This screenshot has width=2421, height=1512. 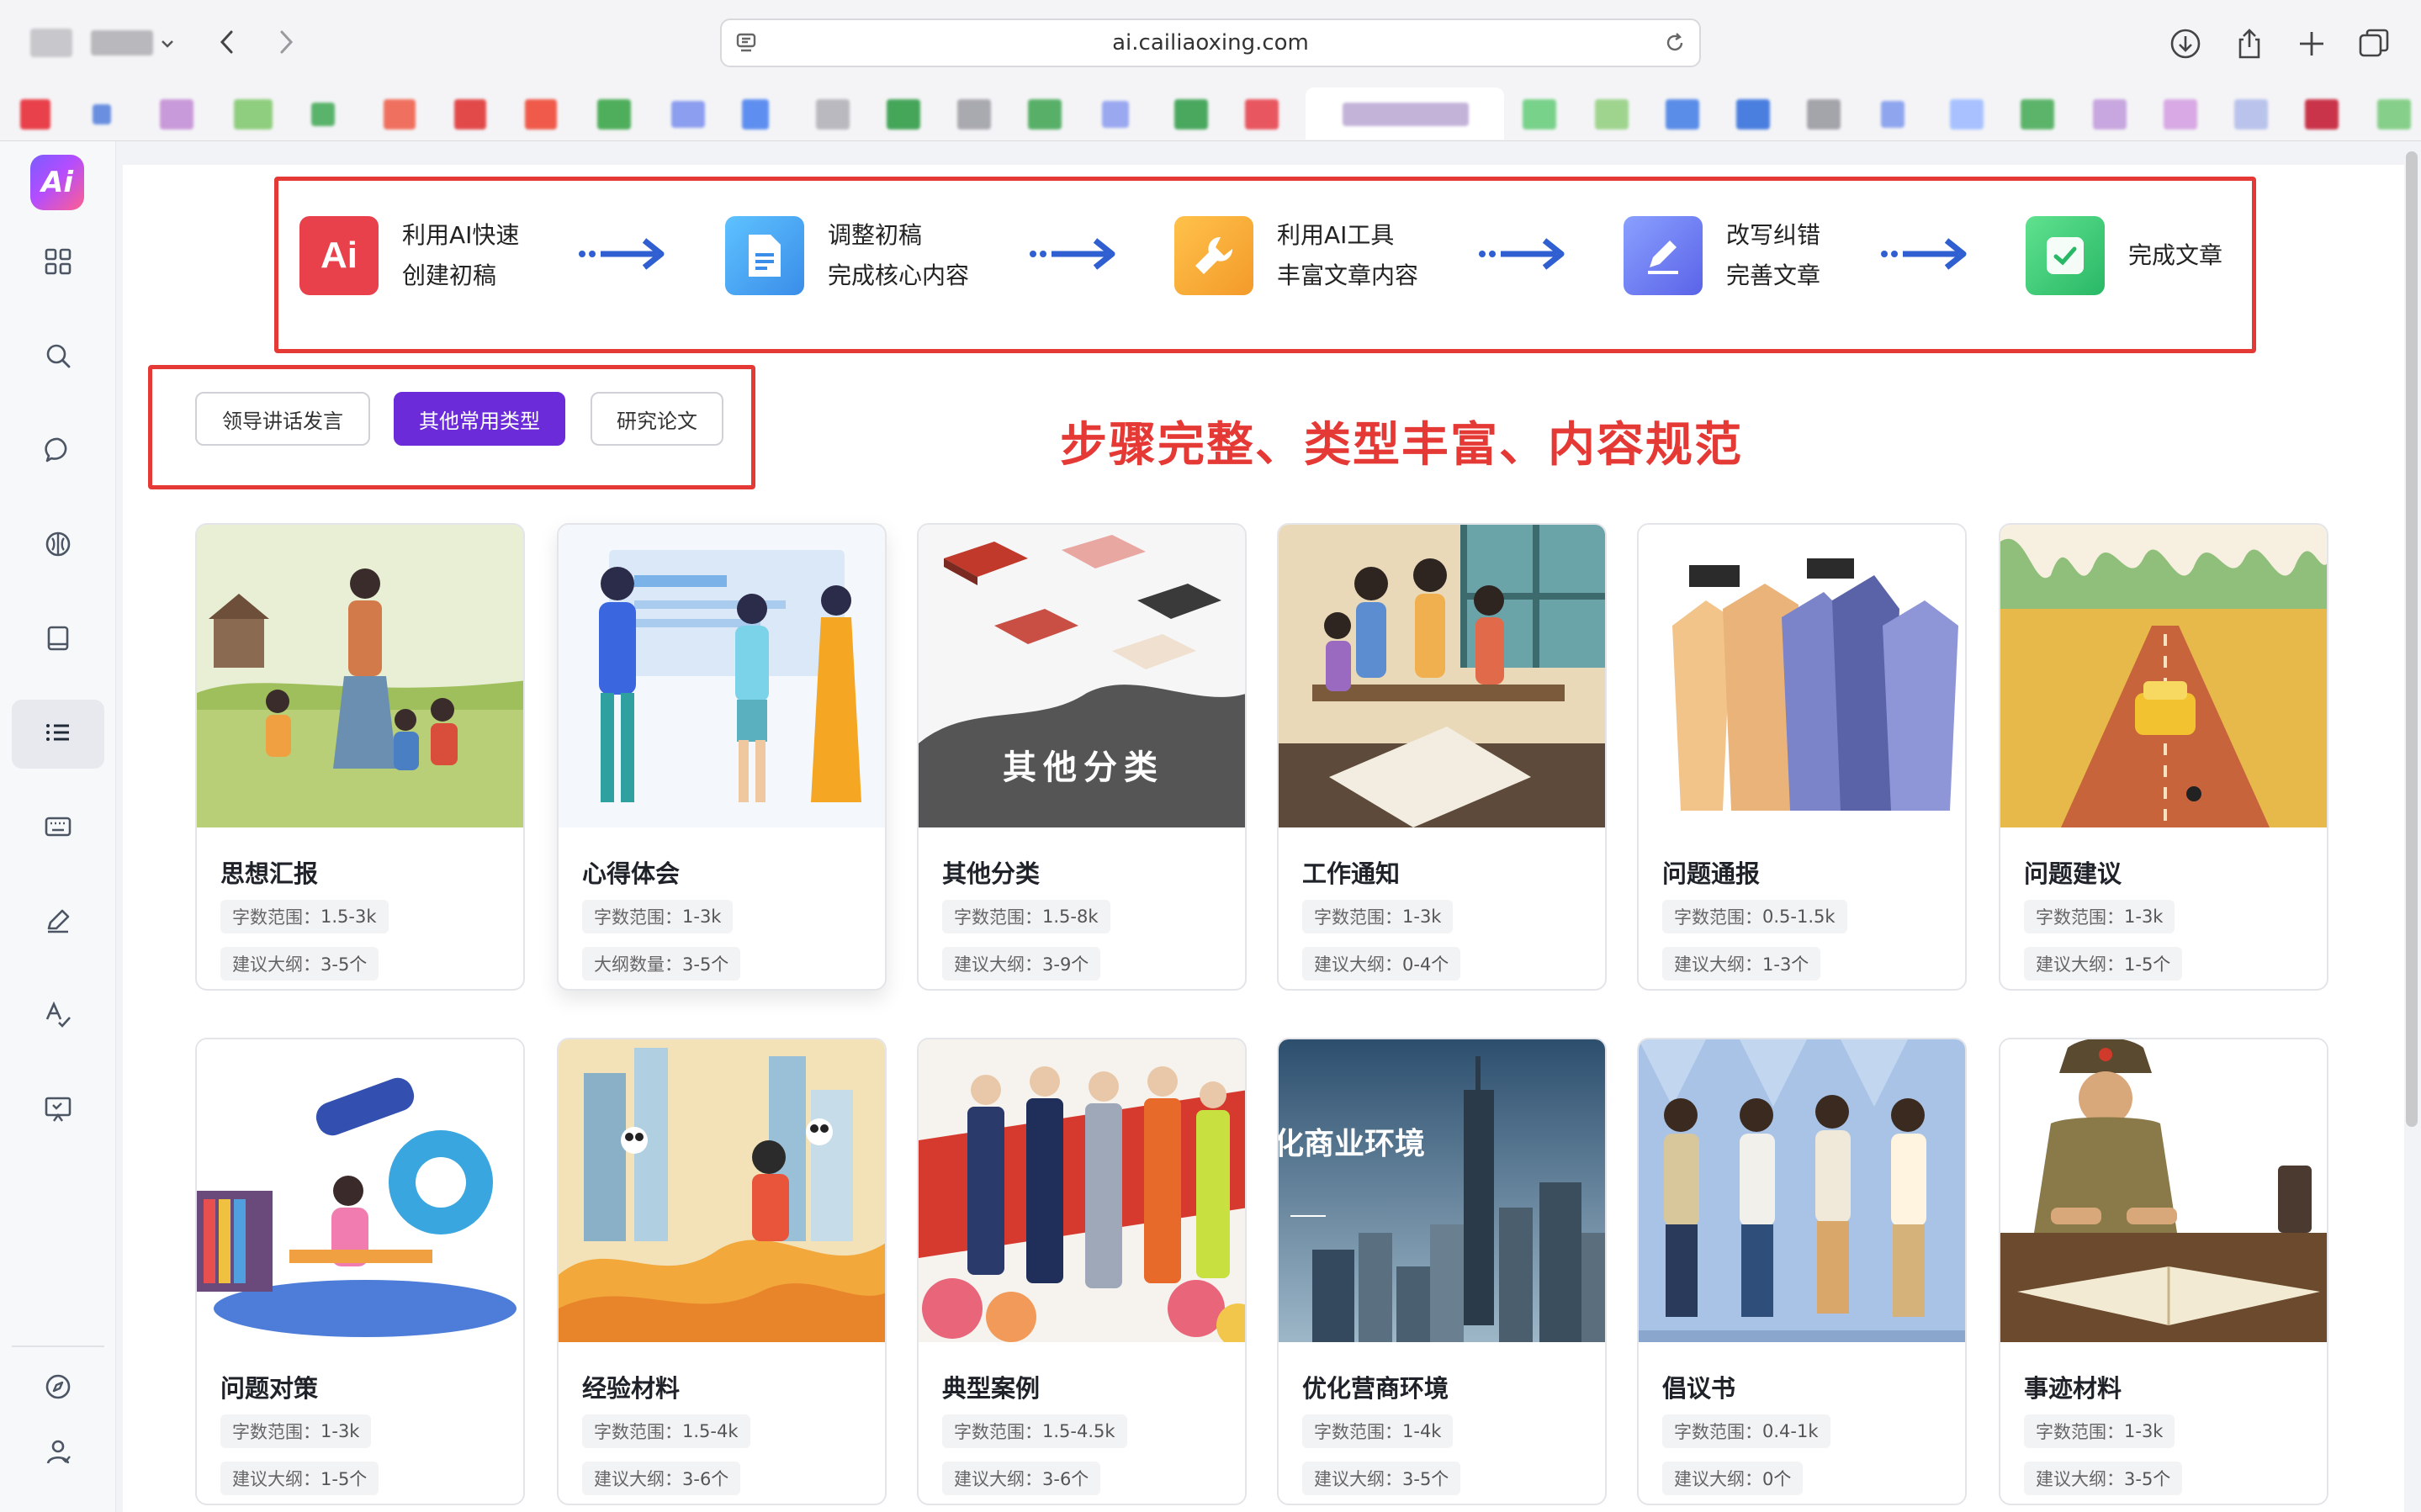 What do you see at coordinates (360, 1271) in the screenshot?
I see `template-card: 问题对策 字数范围： 1-3k 建议大纲： 1-5个` at bounding box center [360, 1271].